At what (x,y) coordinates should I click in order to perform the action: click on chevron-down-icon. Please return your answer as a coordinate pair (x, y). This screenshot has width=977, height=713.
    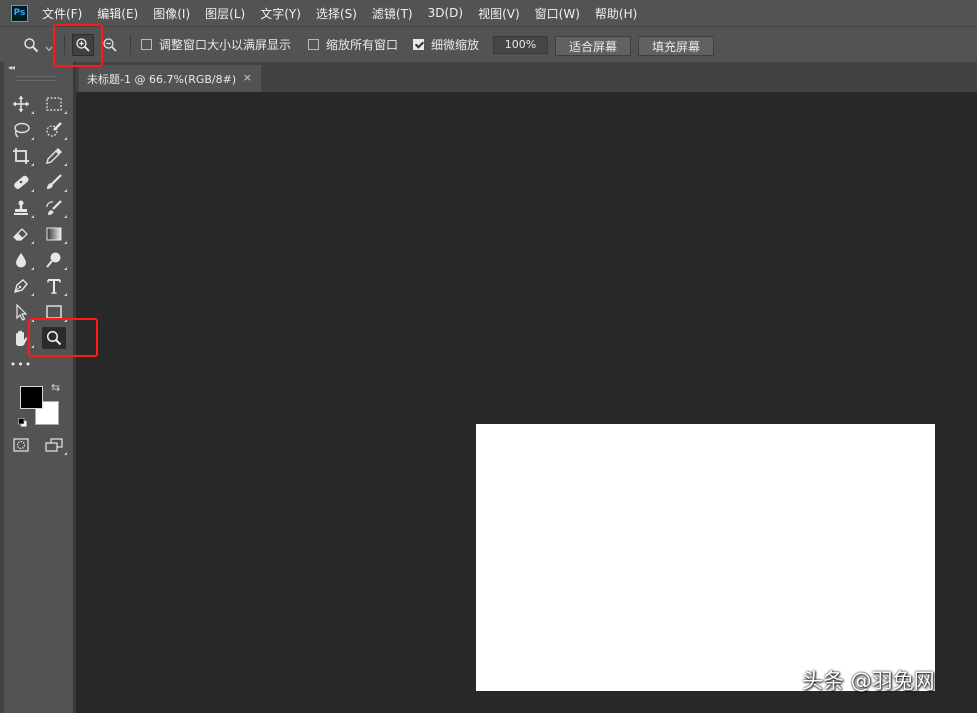
    Looking at the image, I should click on (49, 48).